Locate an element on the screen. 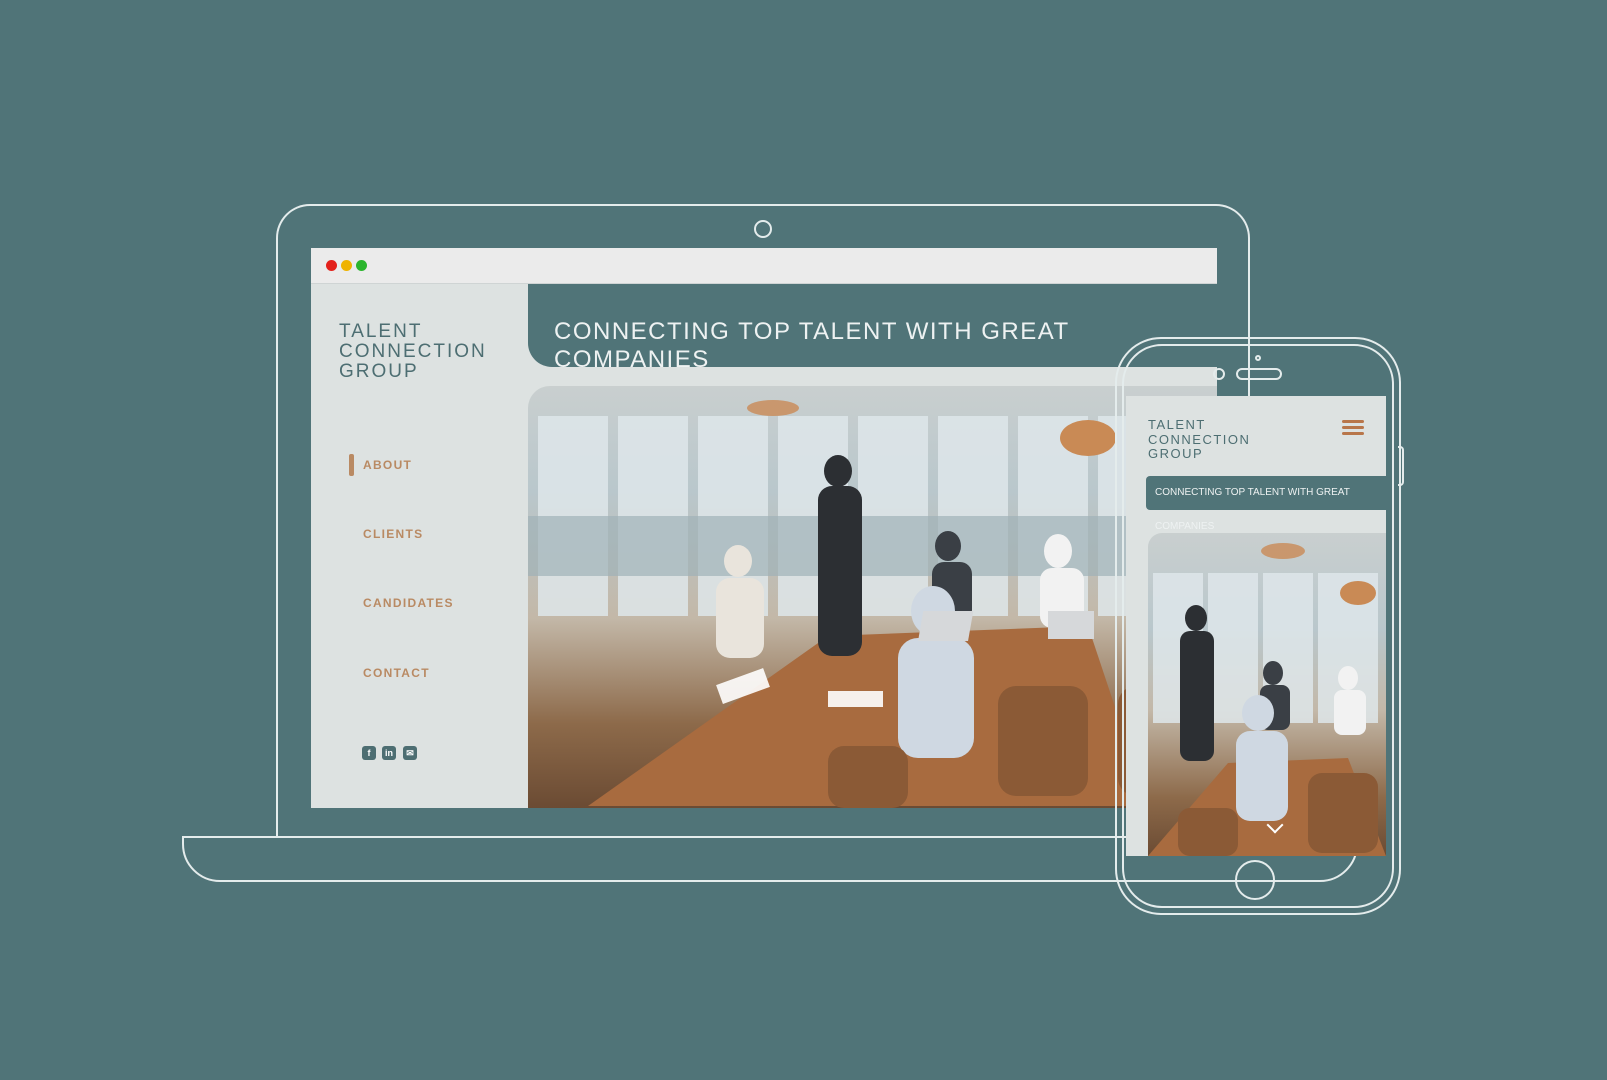 The width and height of the screenshot is (1607, 1080). hamburger-icon is located at coordinates (1353, 428).